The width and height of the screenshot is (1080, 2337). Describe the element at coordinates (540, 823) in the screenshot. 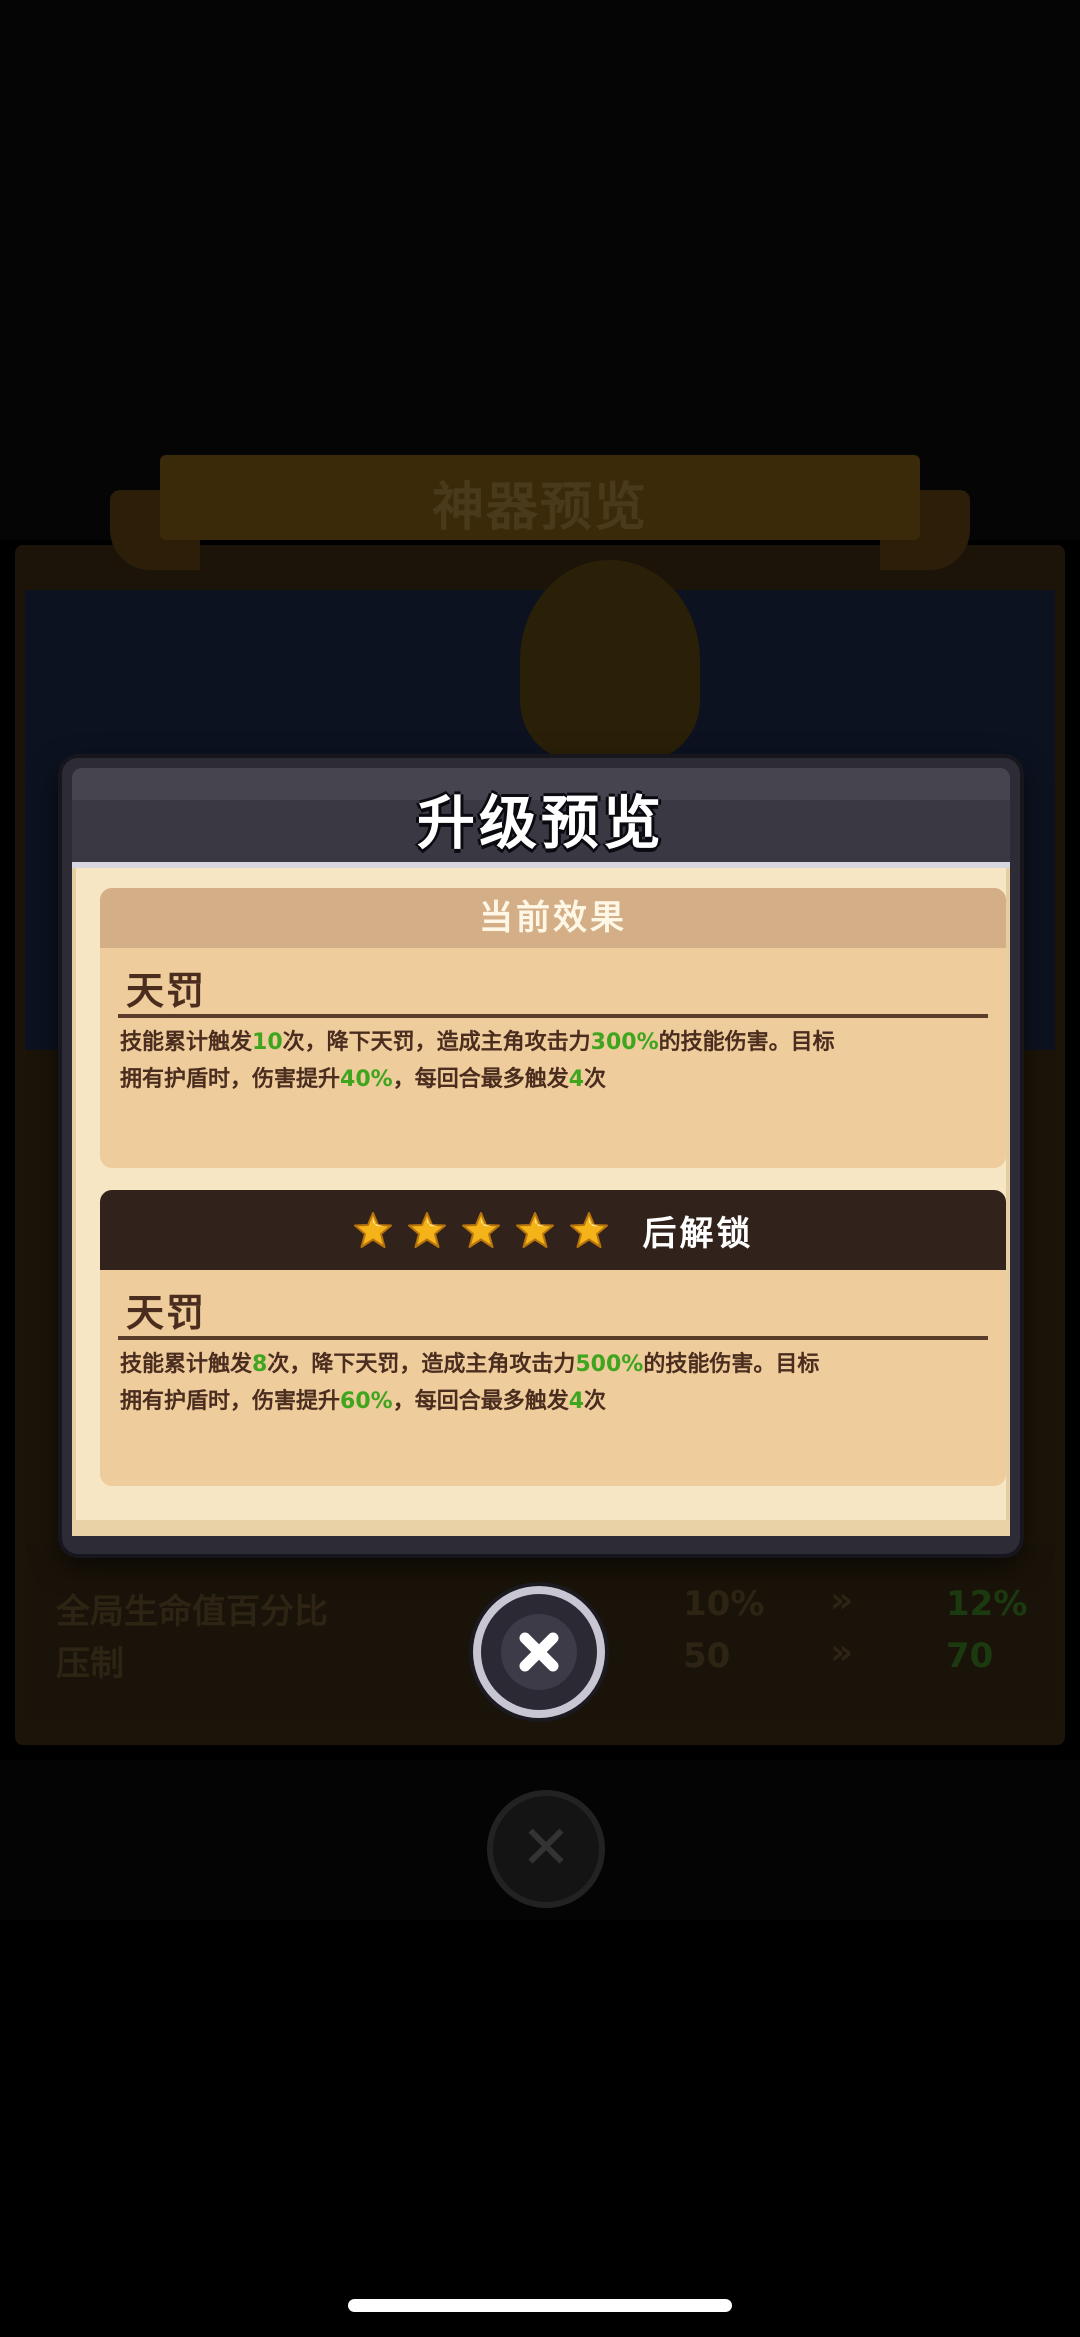

I see `dialog-title: 升级预览` at that location.